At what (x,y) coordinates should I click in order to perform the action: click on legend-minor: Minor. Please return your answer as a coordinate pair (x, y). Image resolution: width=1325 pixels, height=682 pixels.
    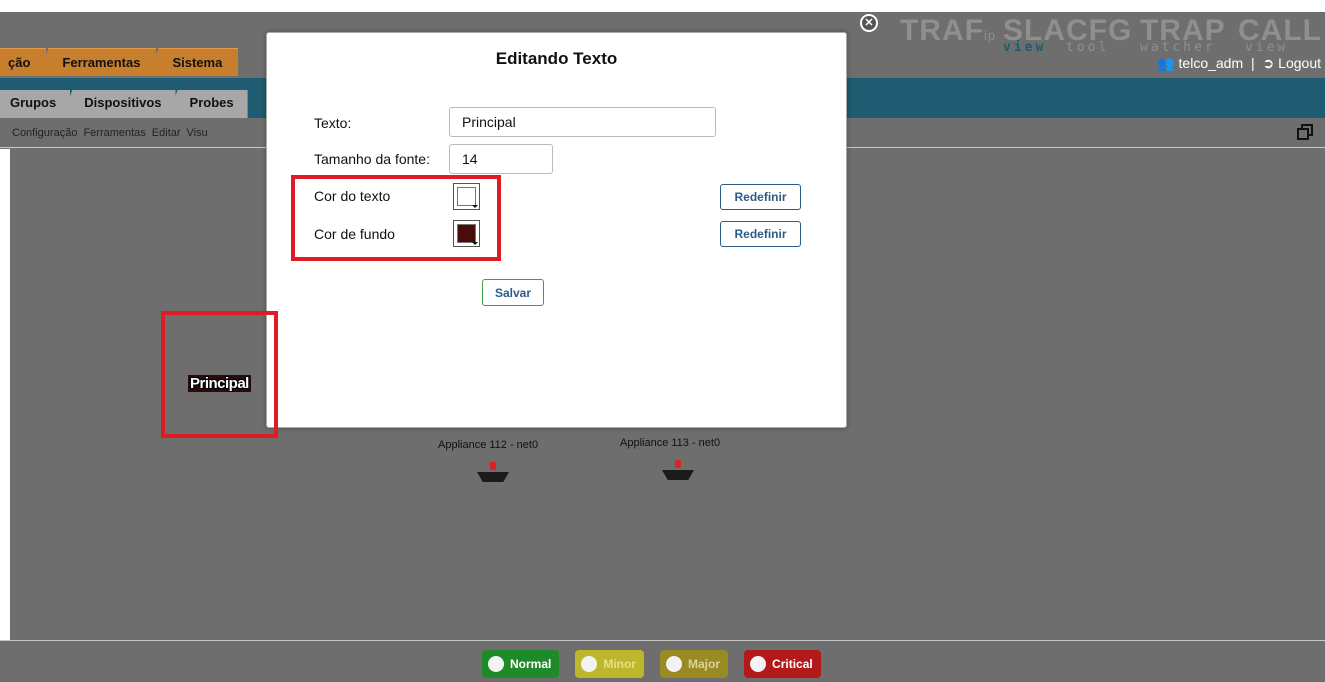
    Looking at the image, I should click on (610, 664).